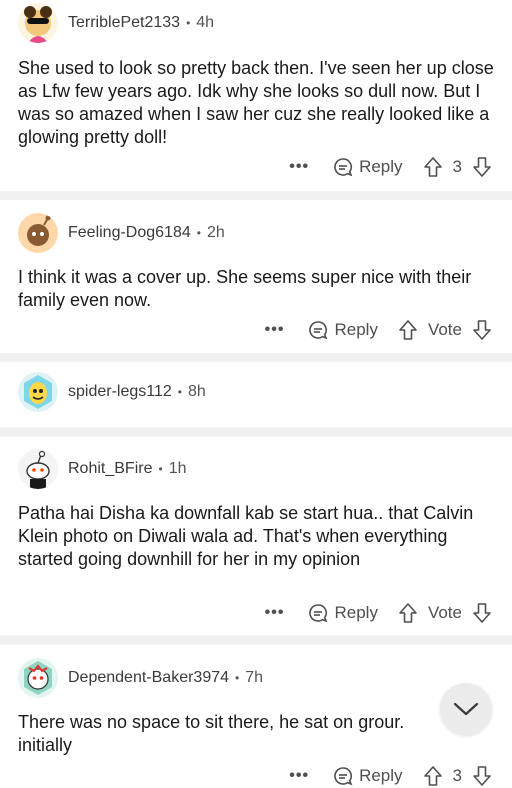 This screenshot has height=788, width=512. What do you see at coordinates (110, 469) in the screenshot?
I see `username: Rohit_BFire` at bounding box center [110, 469].